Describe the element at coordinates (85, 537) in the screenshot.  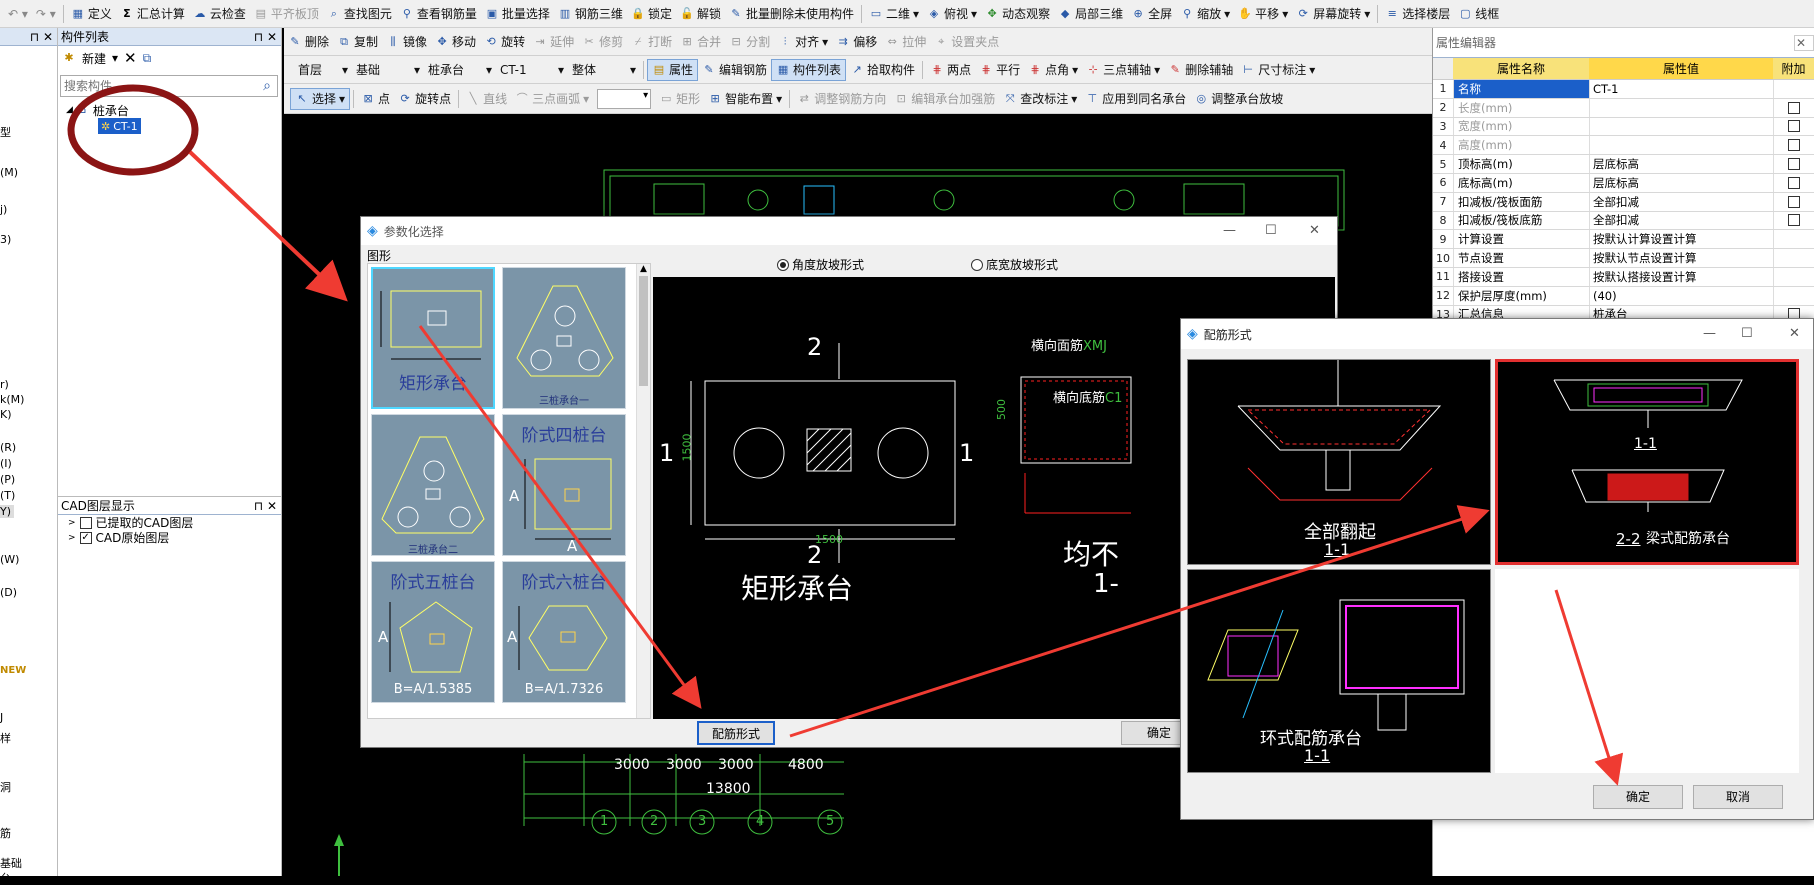
I see `checkbox-checked: ✓` at that location.